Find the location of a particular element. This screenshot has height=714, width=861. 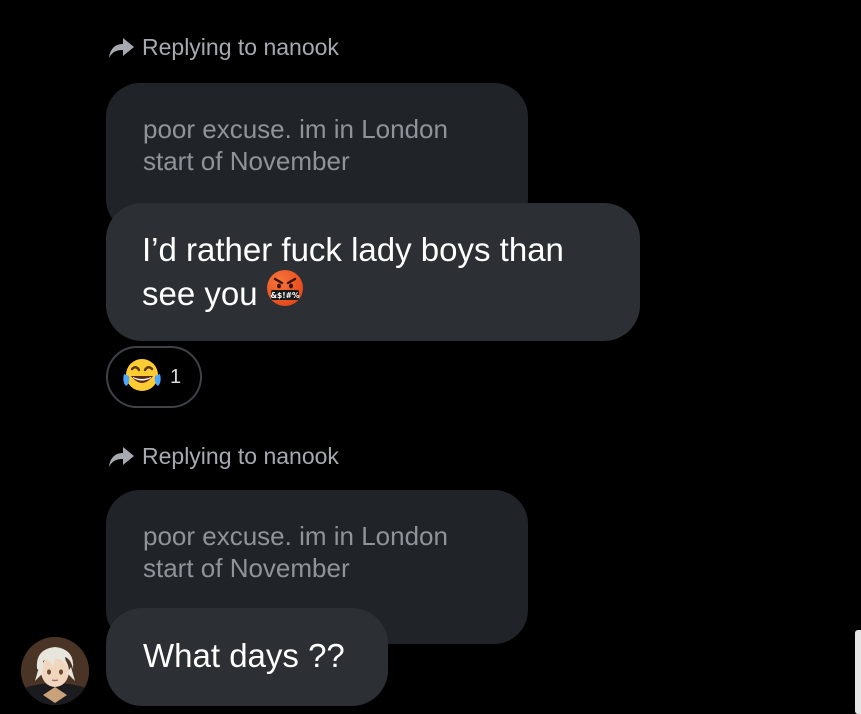

reaction-pill: 1 is located at coordinates (154, 377).